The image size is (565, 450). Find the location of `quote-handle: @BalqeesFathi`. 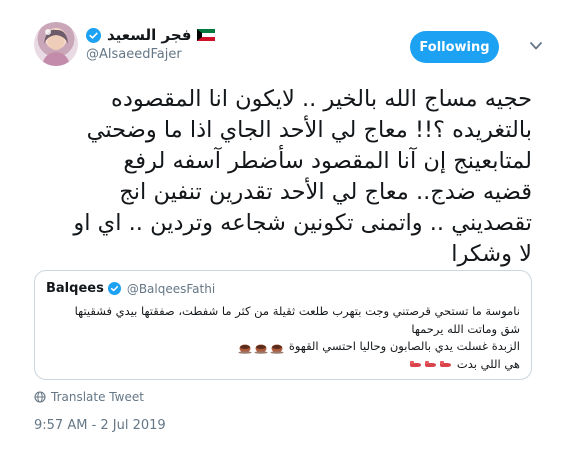

quote-handle: @BalqeesFathi is located at coordinates (171, 288).